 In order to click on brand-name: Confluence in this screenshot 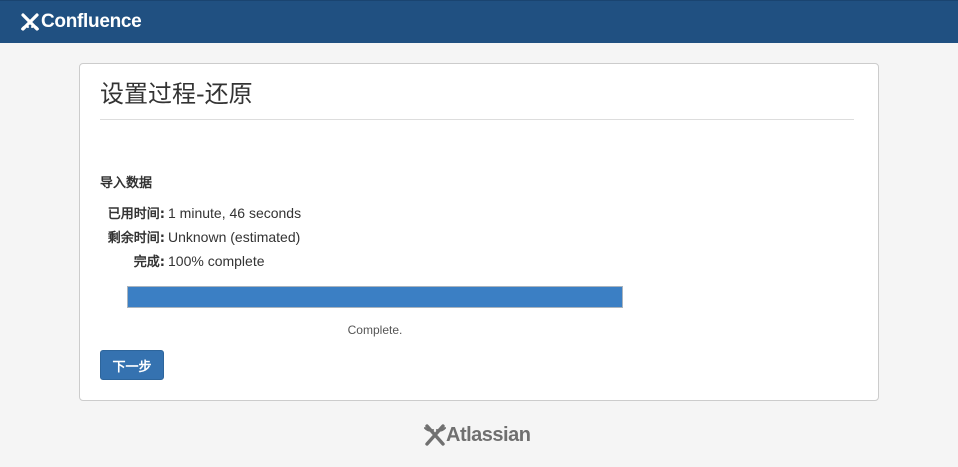, I will do `click(91, 21)`.